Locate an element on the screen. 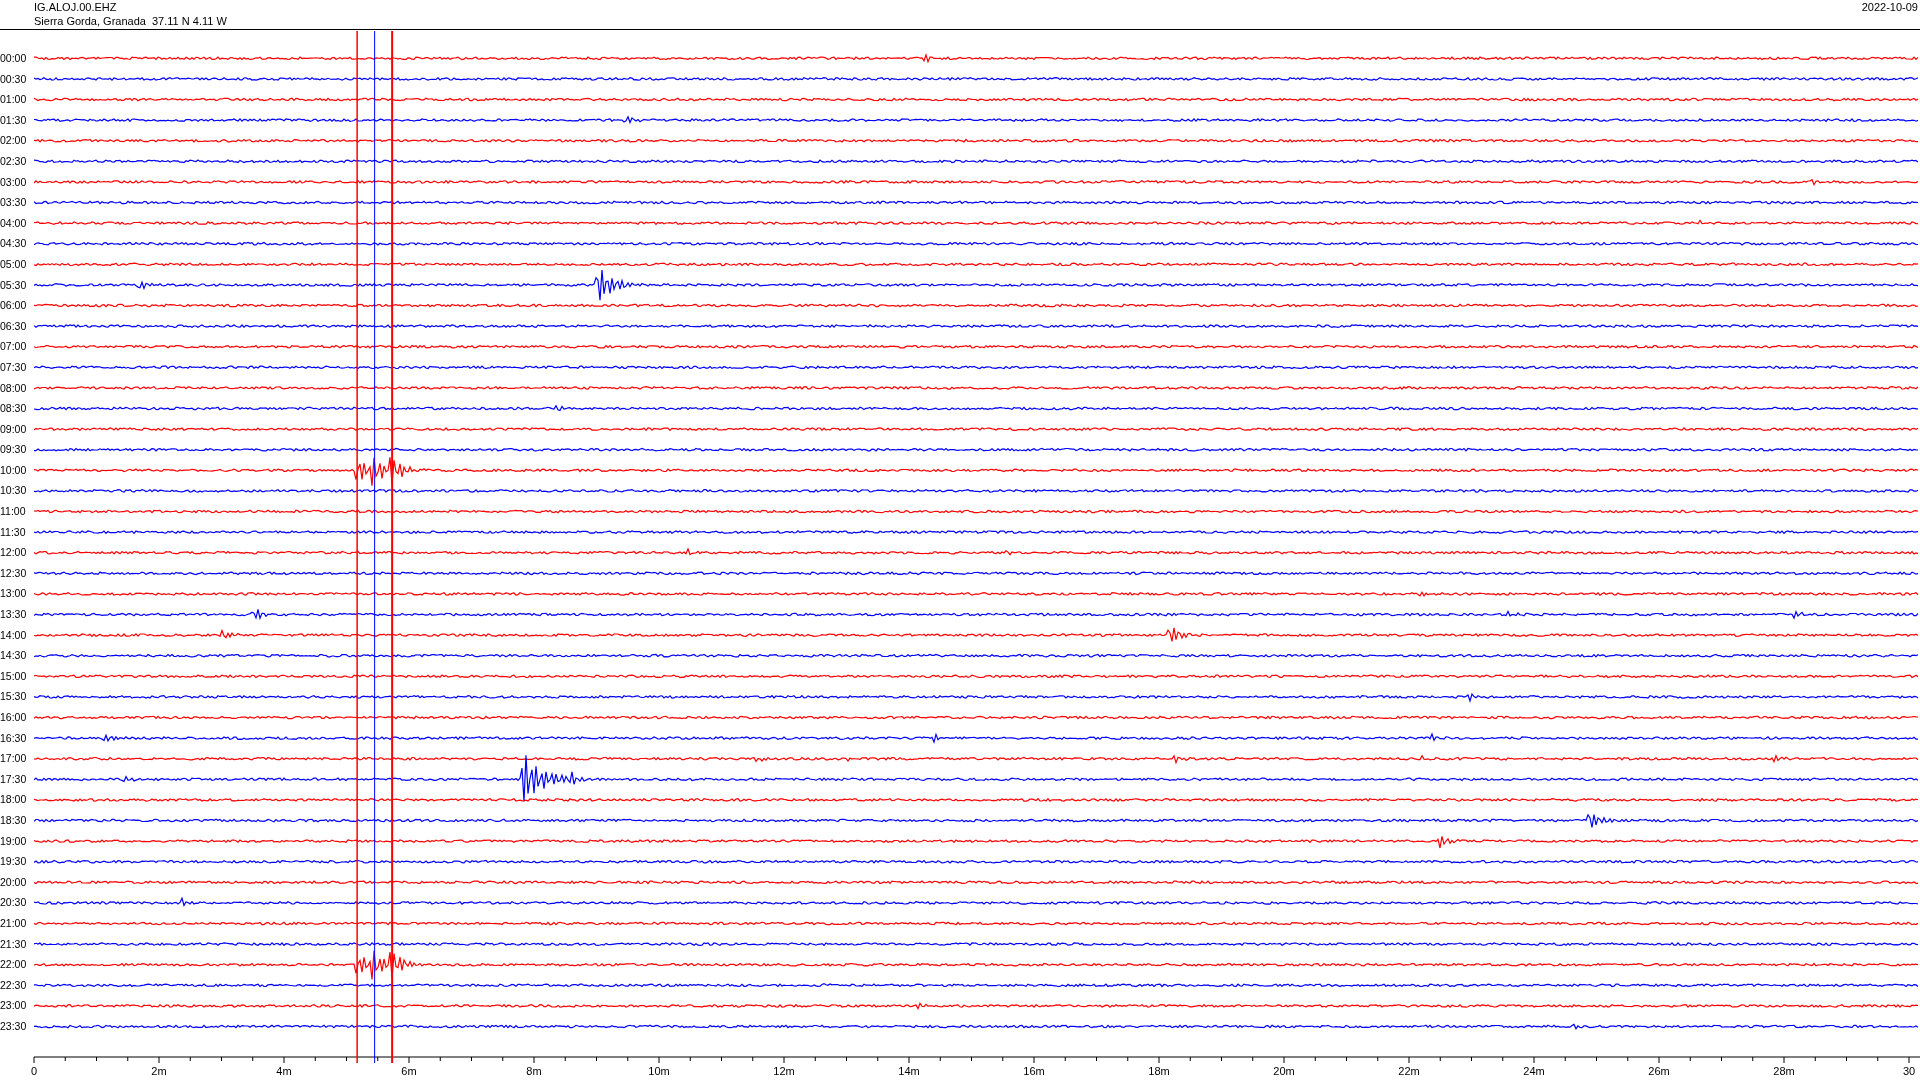 The width and height of the screenshot is (1920, 1080). axis-label: 0 is located at coordinates (34, 1071).